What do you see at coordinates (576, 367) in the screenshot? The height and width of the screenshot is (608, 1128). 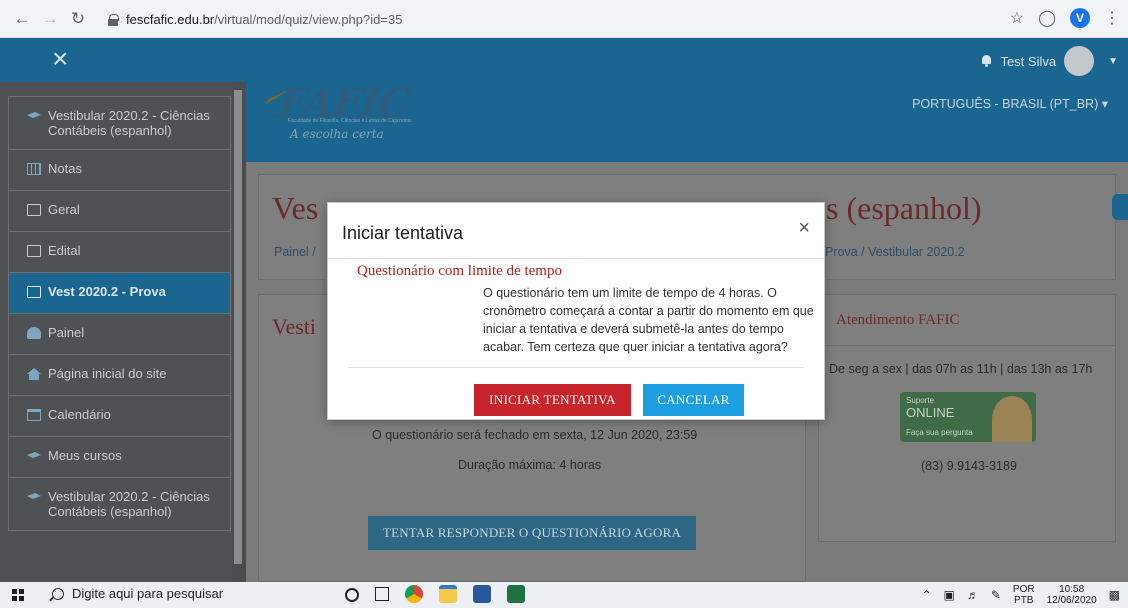 I see `dialog-divider-bottom` at bounding box center [576, 367].